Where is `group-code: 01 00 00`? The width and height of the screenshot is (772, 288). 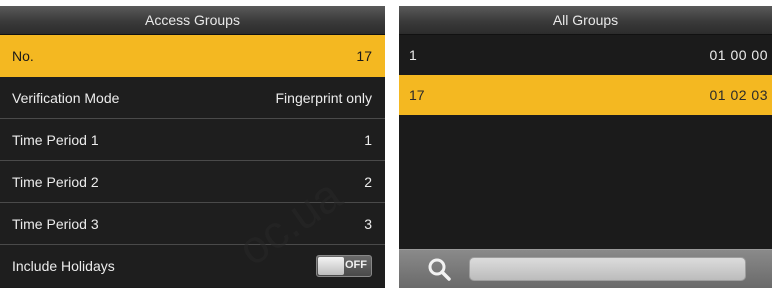
group-code: 01 00 00 is located at coordinates (738, 55).